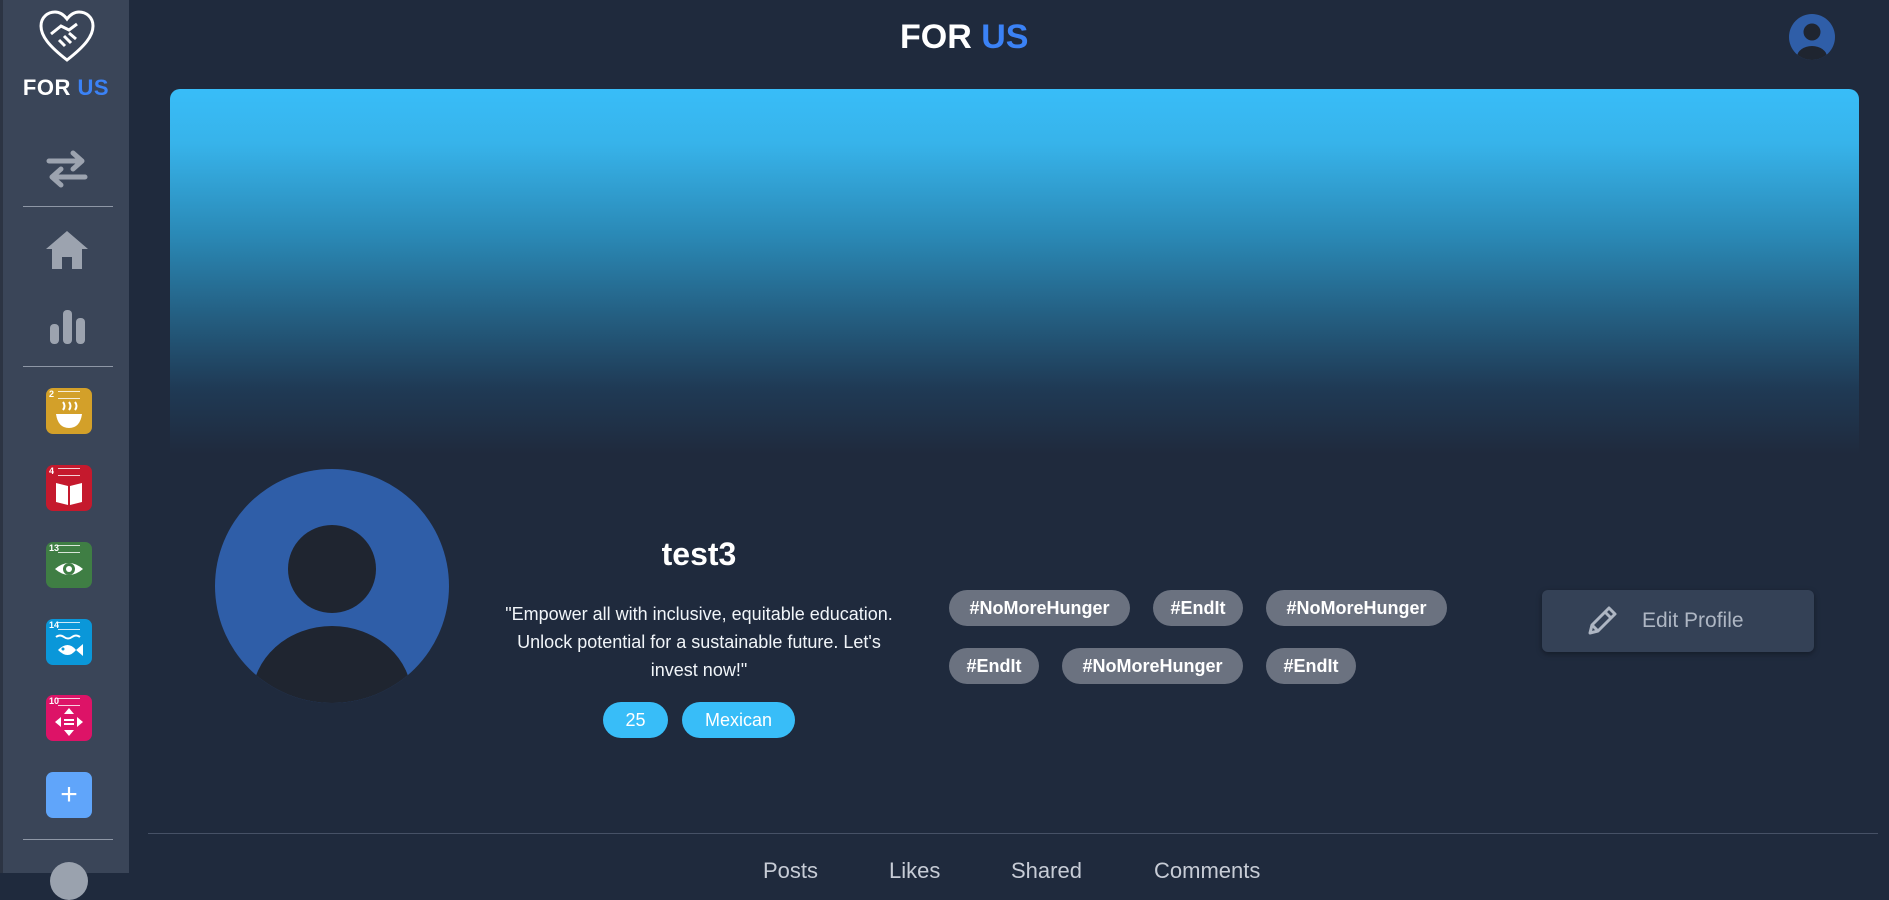 This screenshot has height=900, width=1889. What do you see at coordinates (1207, 871) in the screenshot?
I see `tab-comments: Comments` at bounding box center [1207, 871].